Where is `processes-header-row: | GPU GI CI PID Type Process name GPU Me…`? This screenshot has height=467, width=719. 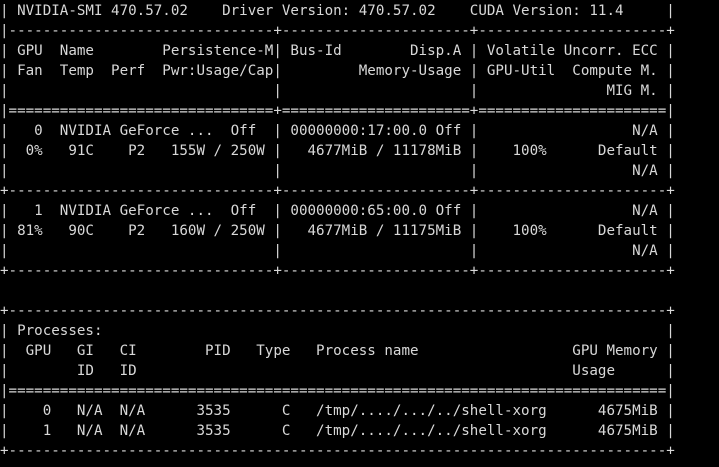 processes-header-row: | GPU GI CI PID Type Process name GPU Me… is located at coordinates (337, 351).